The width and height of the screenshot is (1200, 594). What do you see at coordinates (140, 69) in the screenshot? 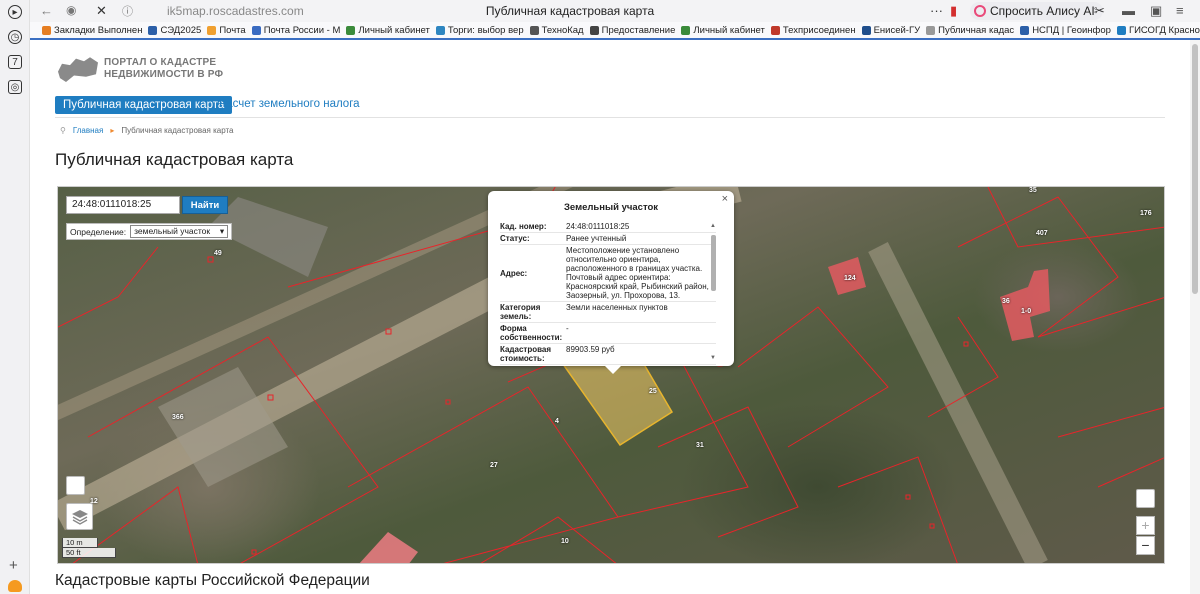
I see `site-logo: ПОРТАЛ О КАДАСТРЕ НЕДВИЖИМОСТИ В РФ` at bounding box center [140, 69].